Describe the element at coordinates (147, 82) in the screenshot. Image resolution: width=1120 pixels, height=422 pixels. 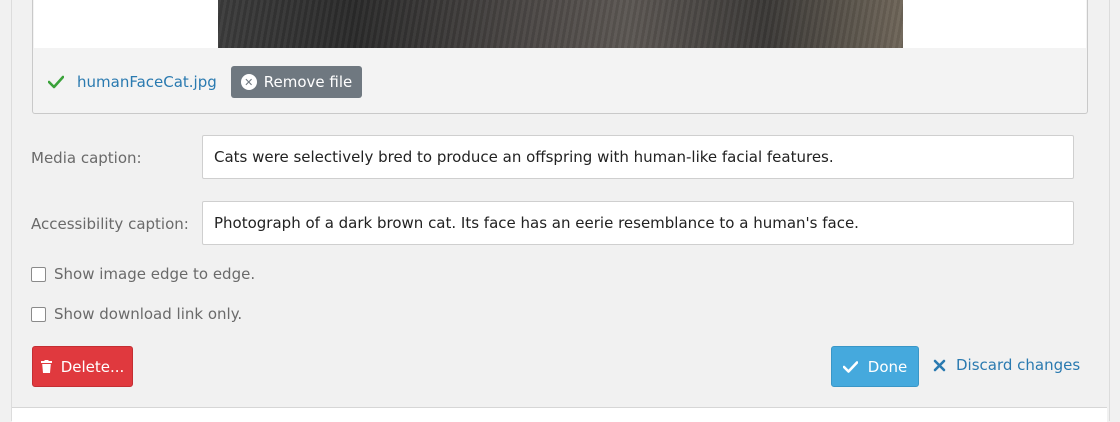
I see `file-name-link: humanFaceCat.jpg` at that location.